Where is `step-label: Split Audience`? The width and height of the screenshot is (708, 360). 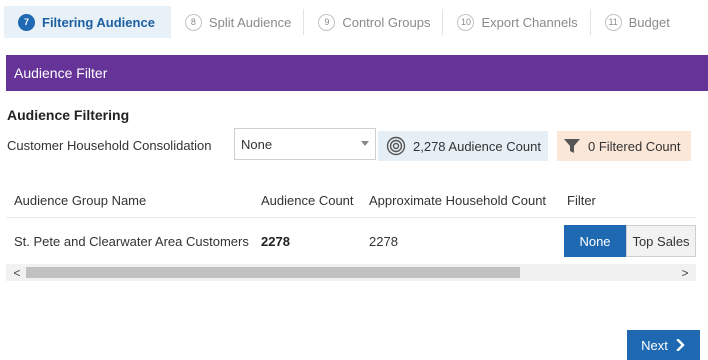 step-label: Split Audience is located at coordinates (250, 22).